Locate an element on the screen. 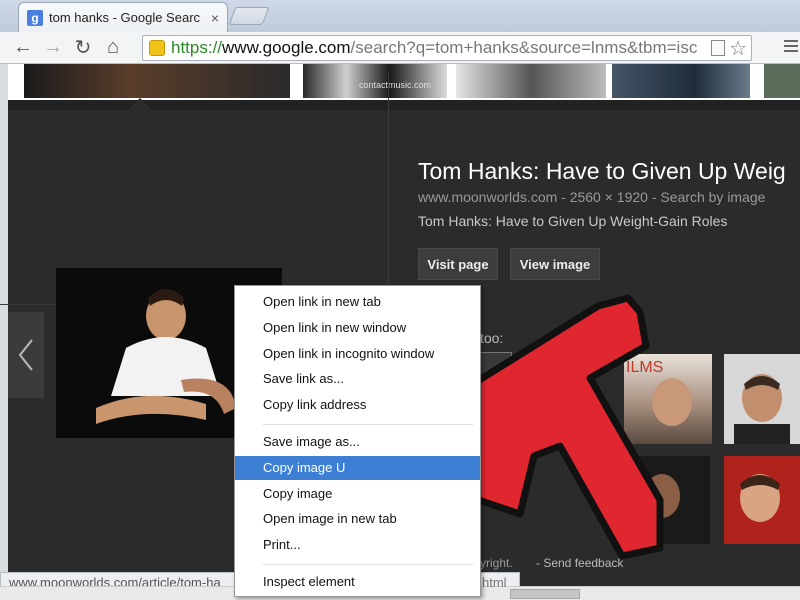  image-results-row: contactmusic.com is located at coordinates (404, 82).